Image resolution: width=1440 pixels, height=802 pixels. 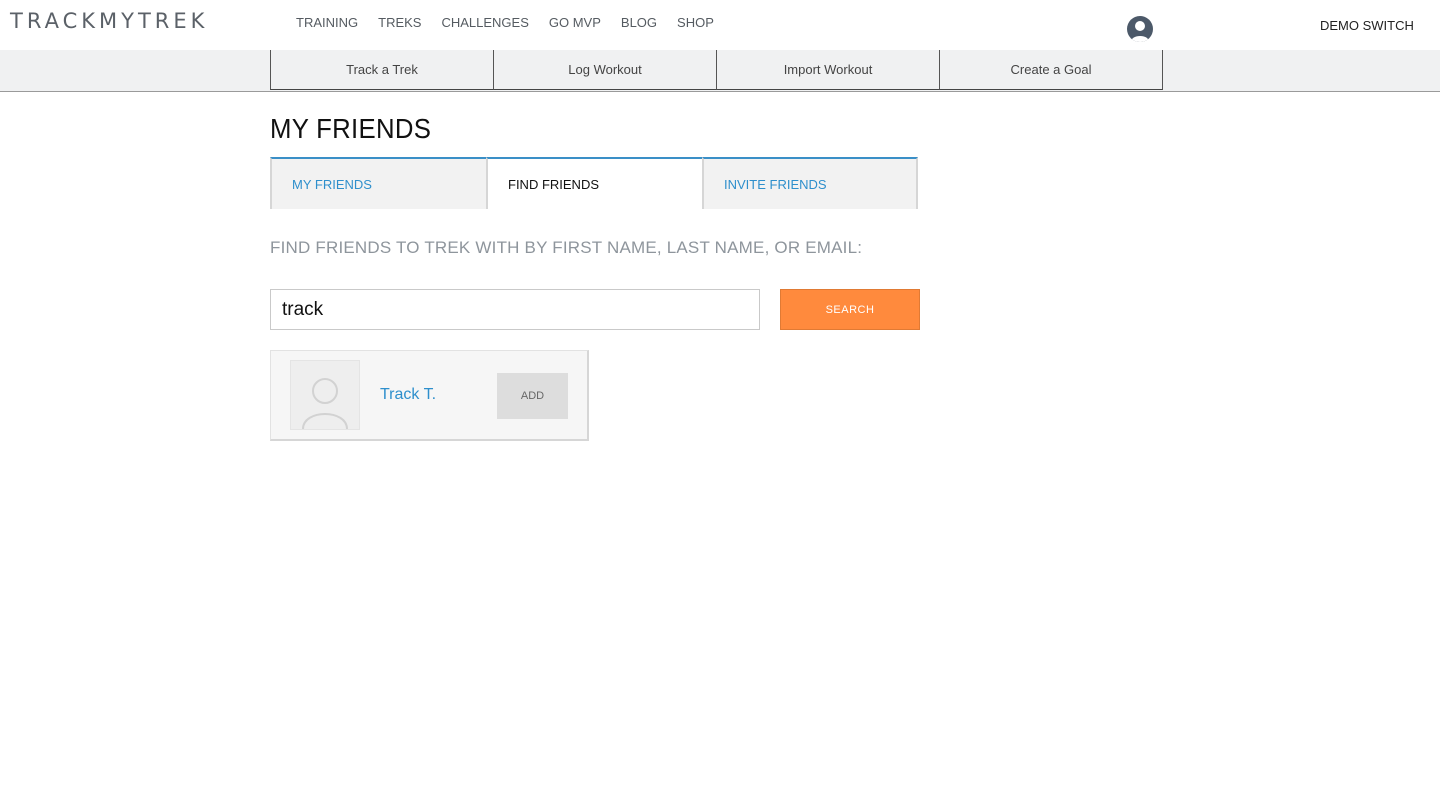 I want to click on page-title: MY FRIENDS, so click(x=351, y=128).